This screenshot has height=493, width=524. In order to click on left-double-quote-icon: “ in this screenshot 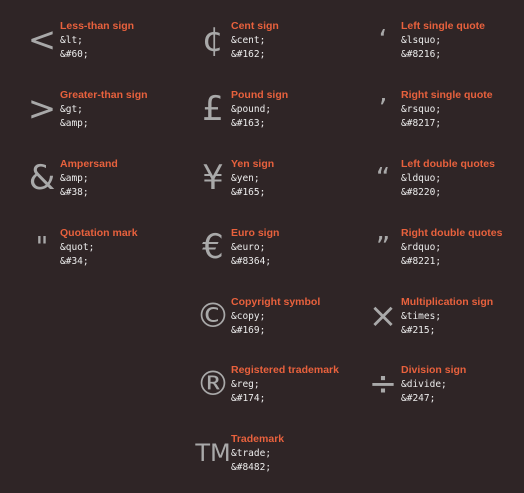, I will do `click(383, 177)`.